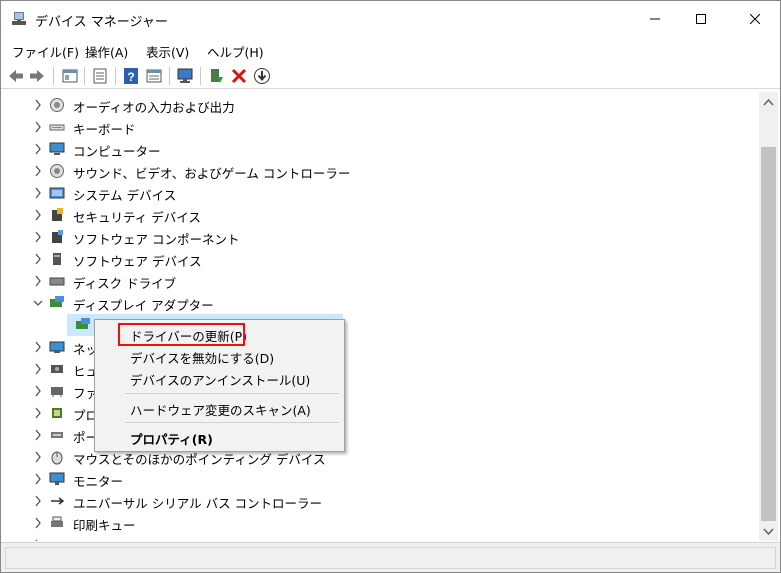 Image resolution: width=781 pixels, height=573 pixels. What do you see at coordinates (125, 195) in the screenshot?
I see `tree-item-label: システム デバイス` at bounding box center [125, 195].